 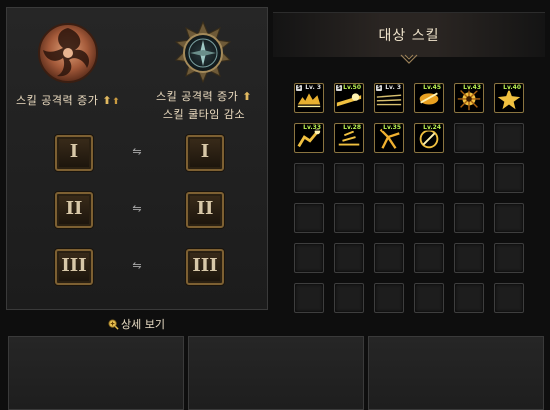 I want to click on skill-level-label: Lv.40, so click(x=512, y=87).